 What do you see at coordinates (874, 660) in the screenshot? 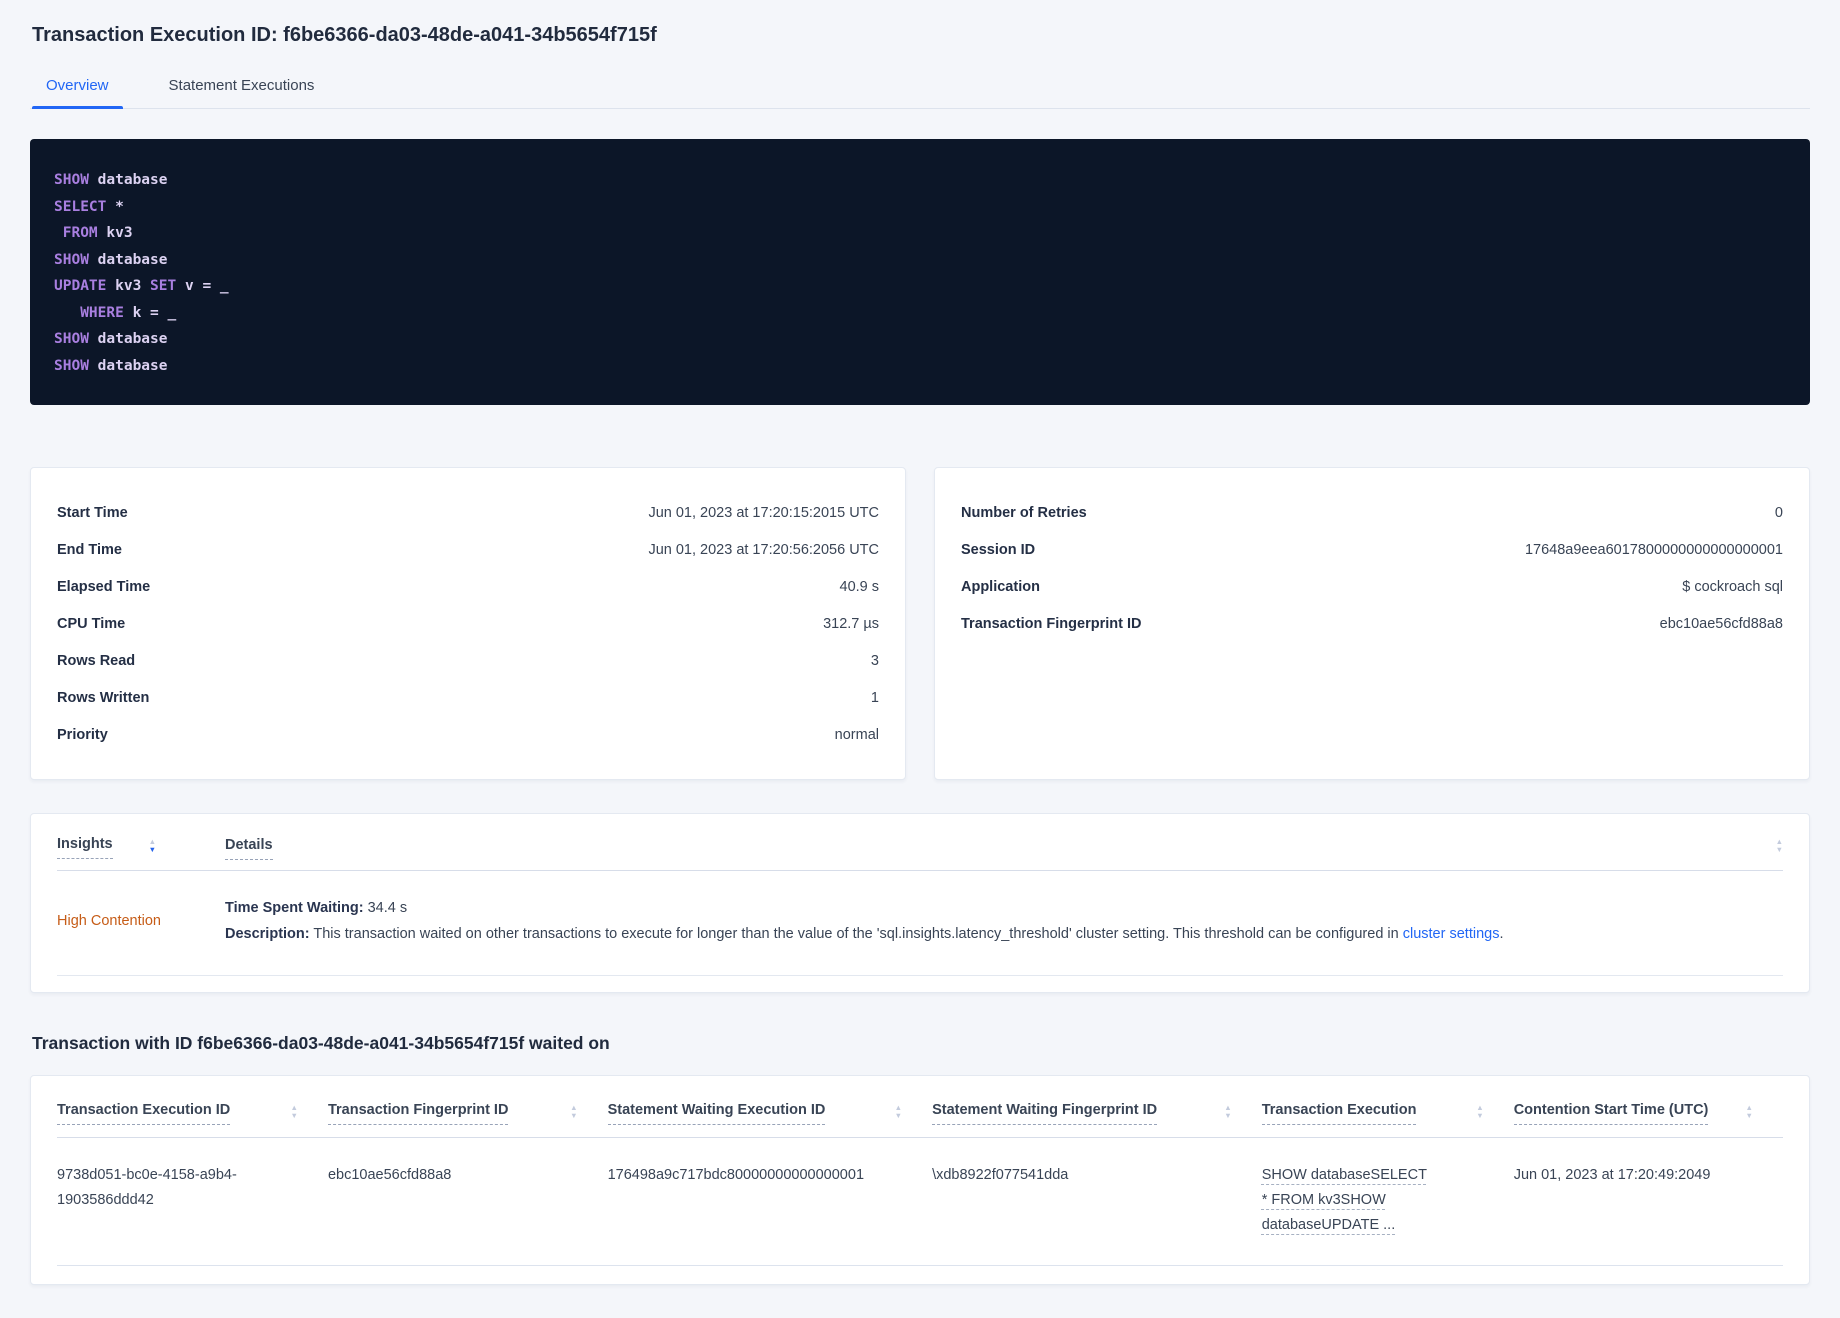
I see `stat-value: 3` at bounding box center [874, 660].